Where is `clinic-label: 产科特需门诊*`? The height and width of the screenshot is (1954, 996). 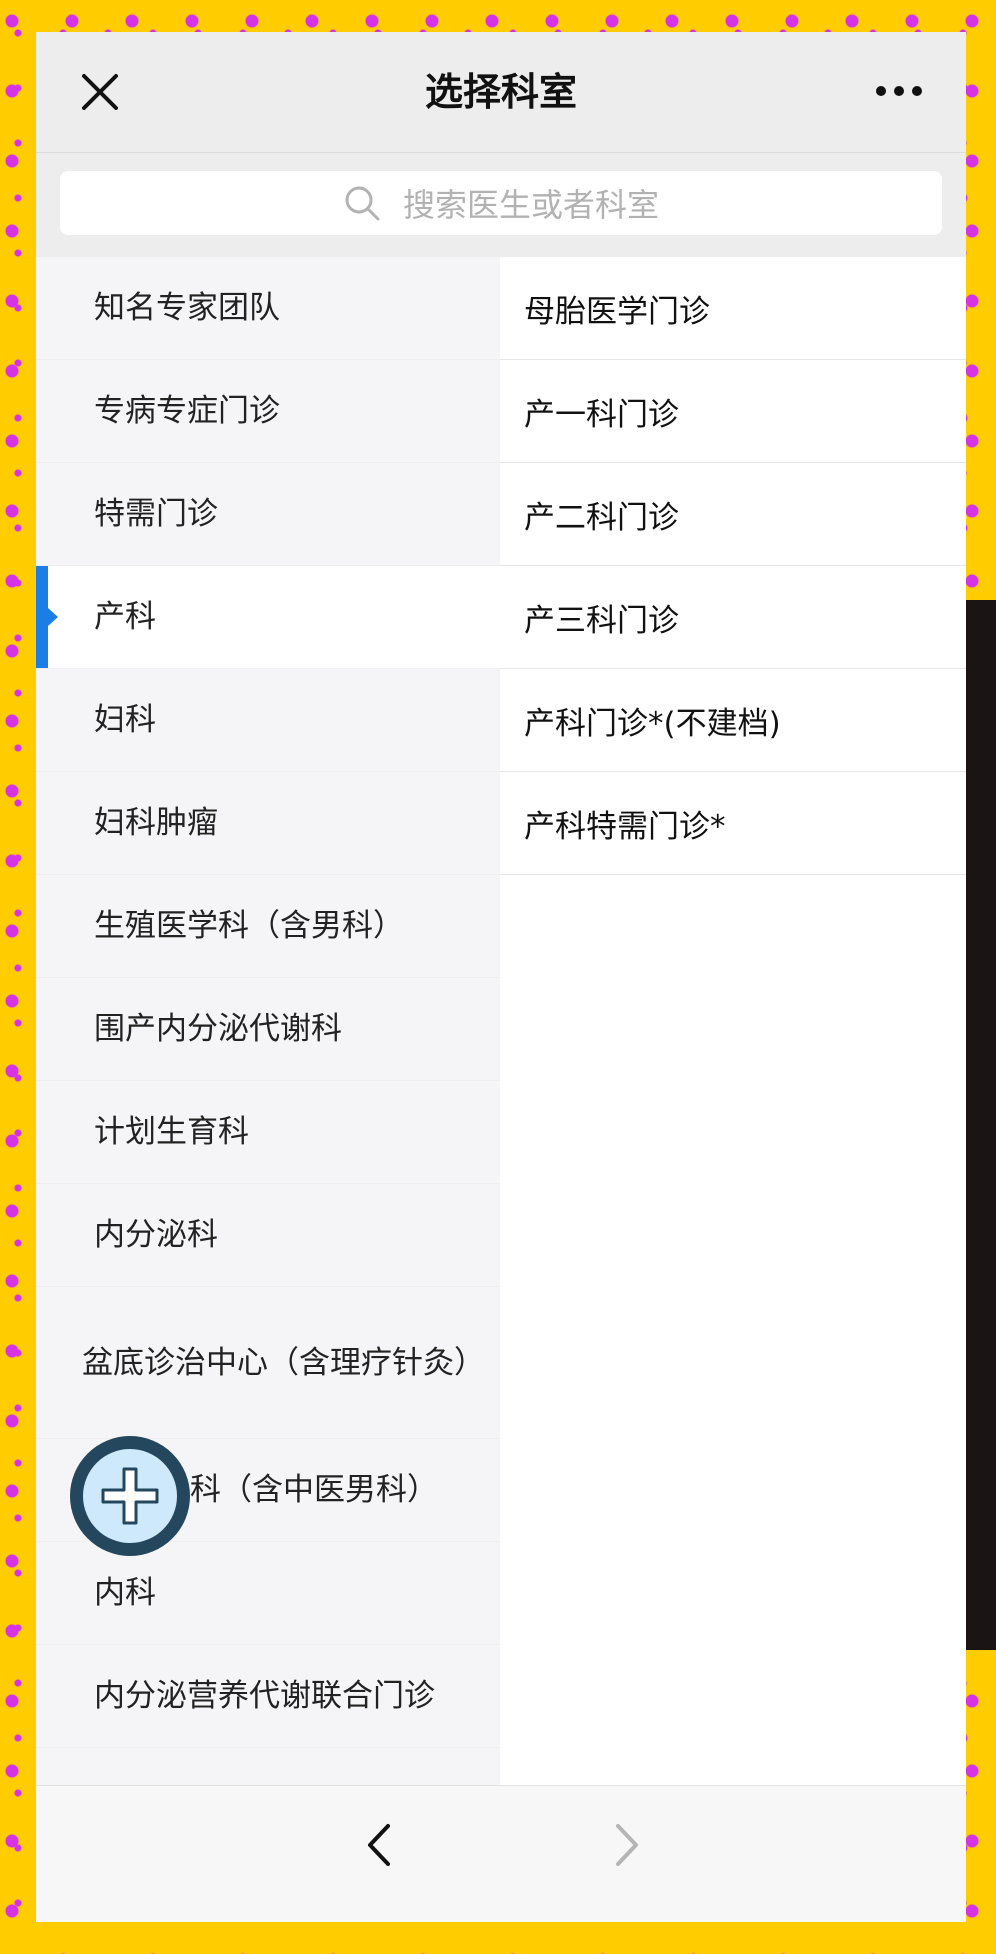
clinic-label: 产科特需门诊* is located at coordinates (625, 826).